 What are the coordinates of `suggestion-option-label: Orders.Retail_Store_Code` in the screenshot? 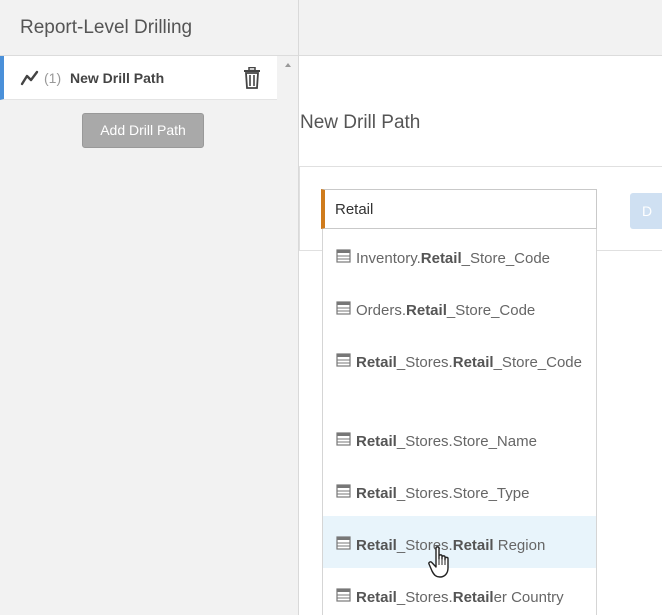 It's located at (472, 311).